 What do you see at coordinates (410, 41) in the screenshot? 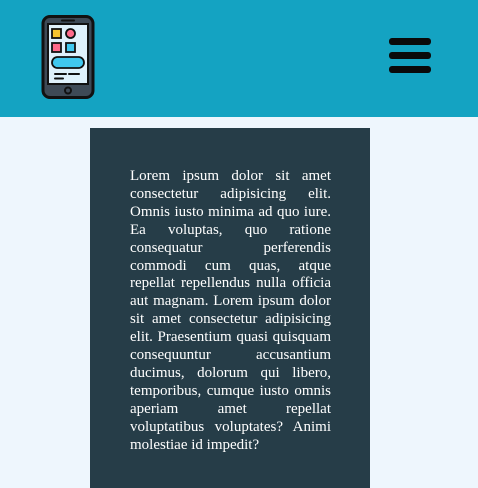
I see `menu-bar-top` at bounding box center [410, 41].